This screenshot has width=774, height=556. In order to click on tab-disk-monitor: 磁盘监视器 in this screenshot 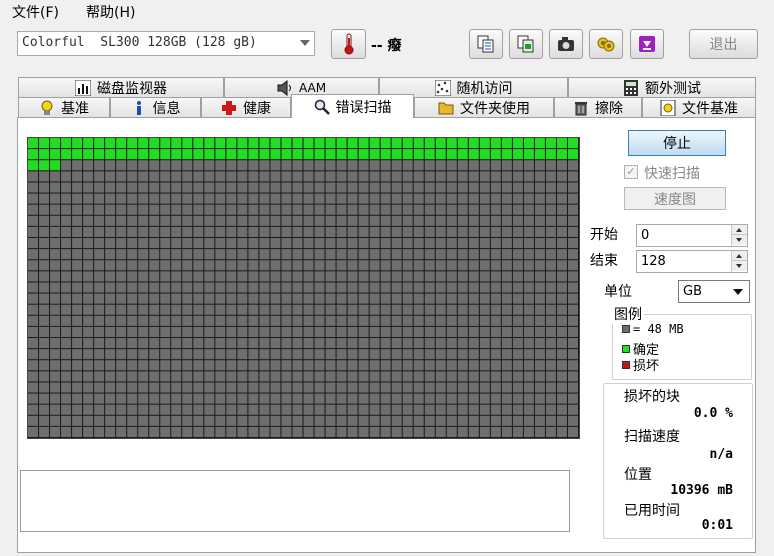, I will do `click(121, 87)`.